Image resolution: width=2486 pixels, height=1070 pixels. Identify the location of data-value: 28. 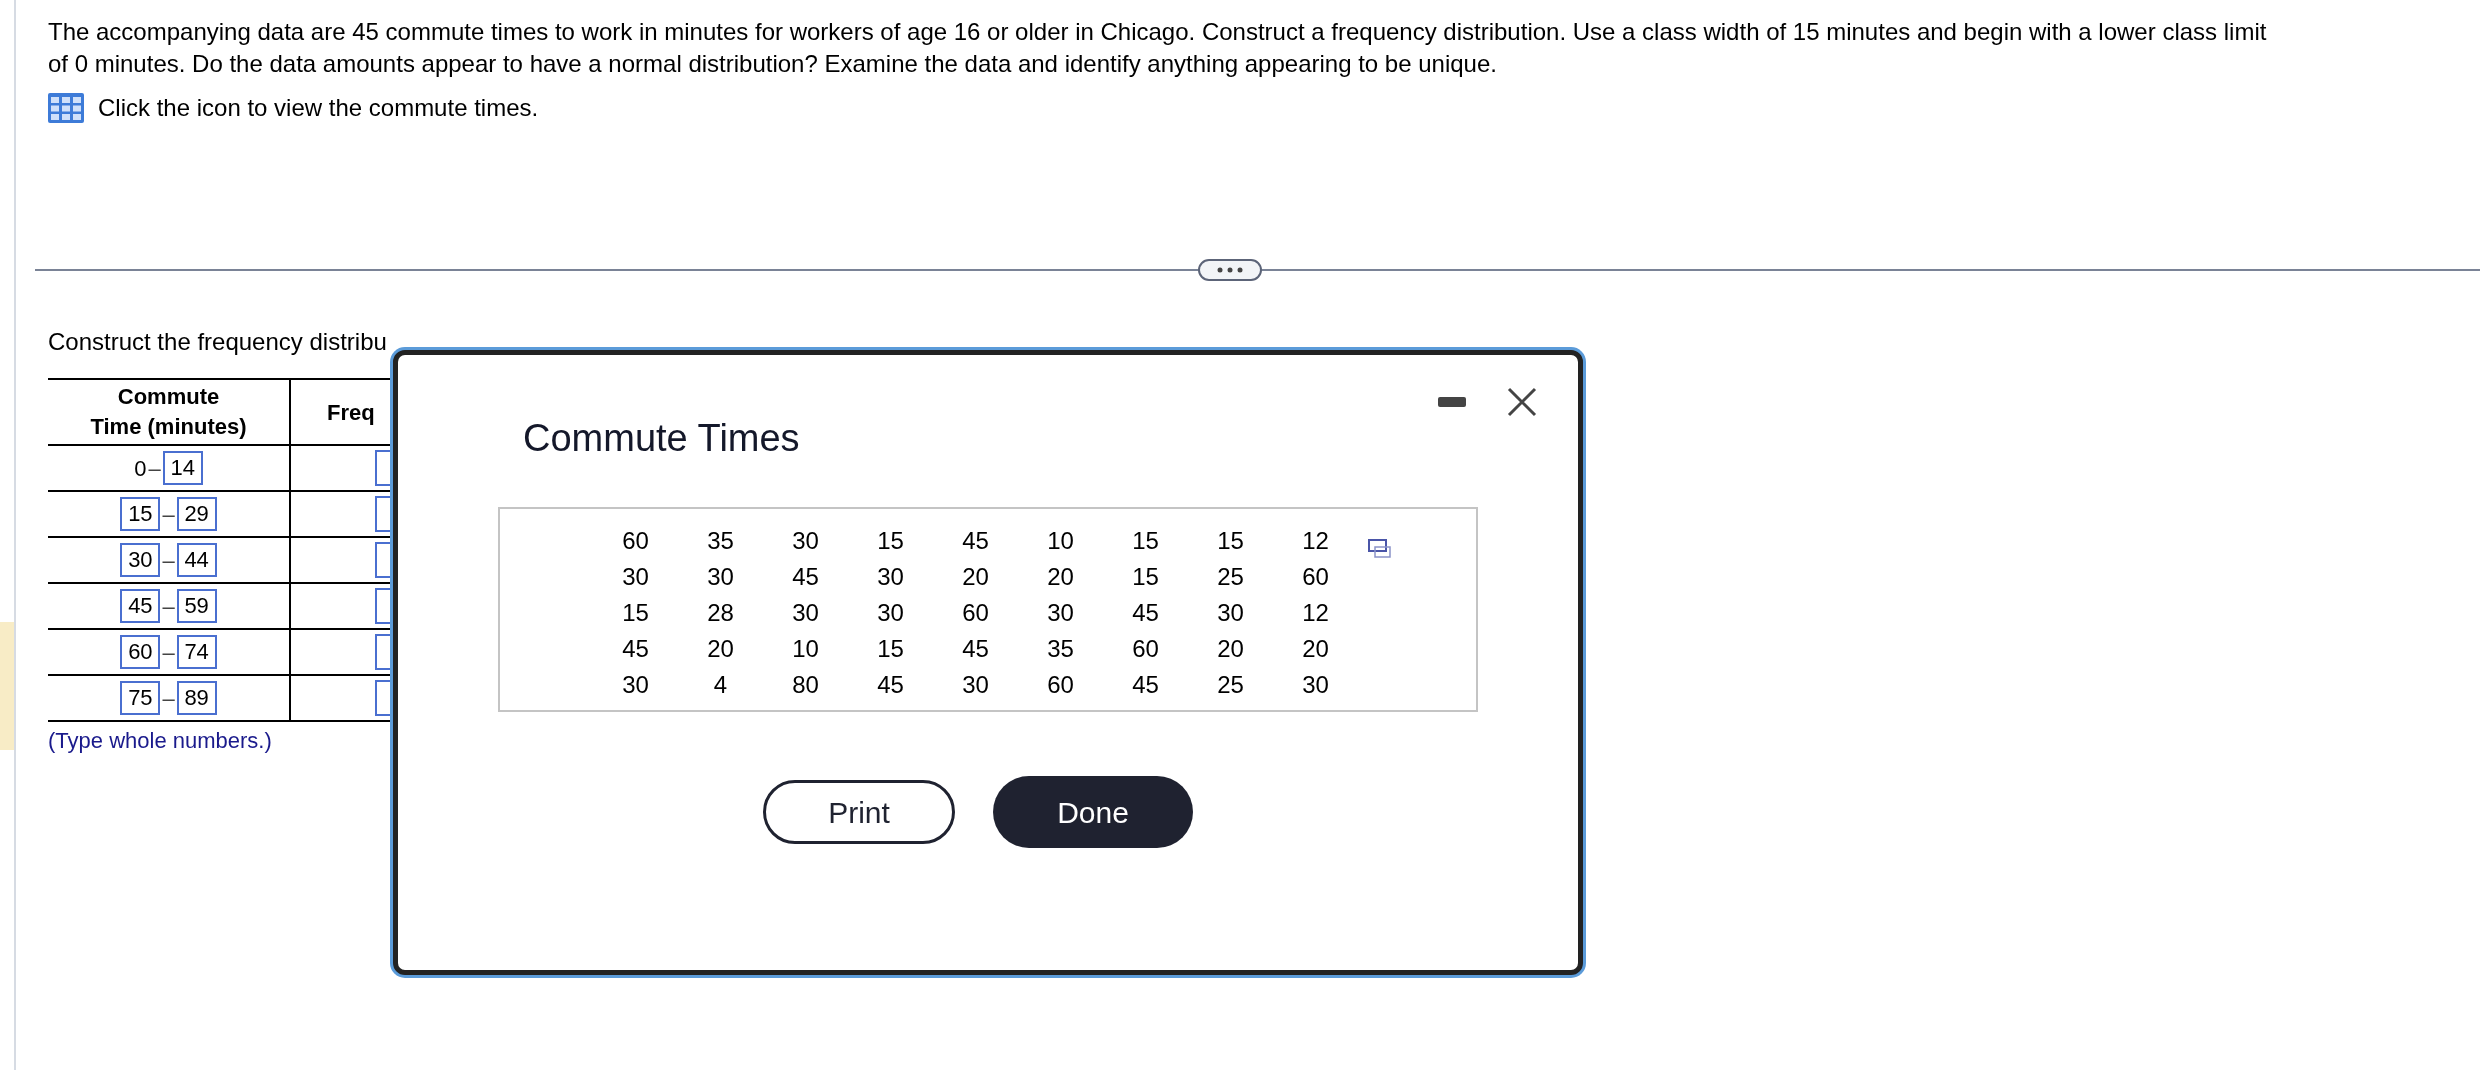
(720, 613).